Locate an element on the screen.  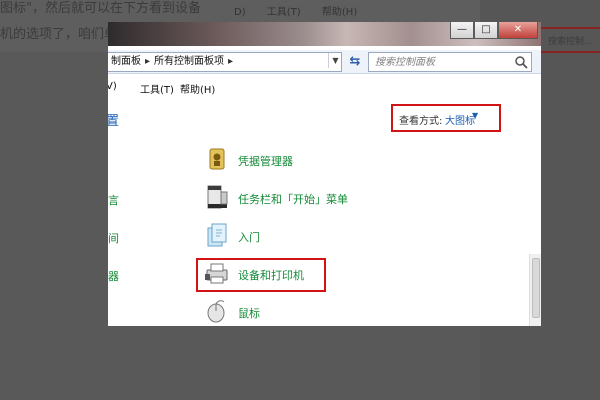
search-input is located at coordinates (445, 62).